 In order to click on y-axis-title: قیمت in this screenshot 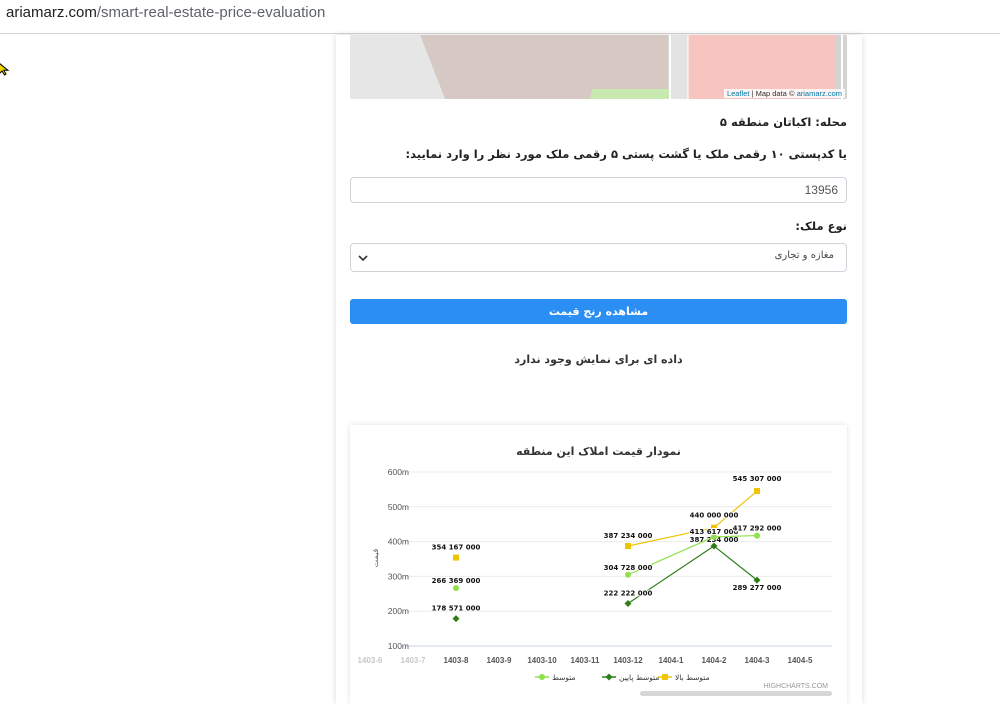, I will do `click(375, 557)`.